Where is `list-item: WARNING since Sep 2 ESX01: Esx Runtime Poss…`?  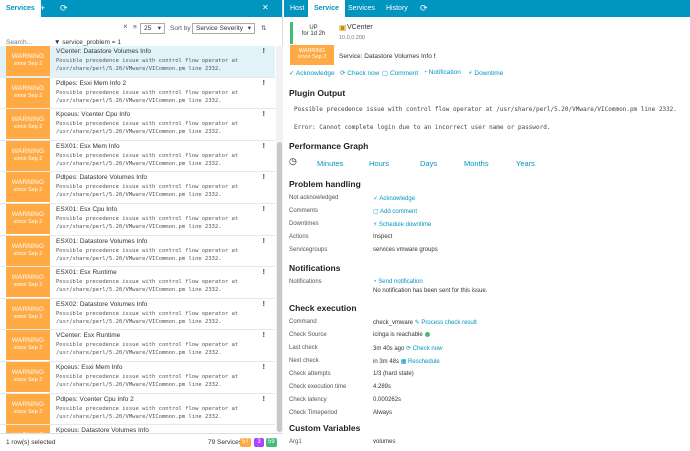
list-item: WARNING since Sep 2 ESX01: Esx Runtime Poss… is located at coordinates (137, 283).